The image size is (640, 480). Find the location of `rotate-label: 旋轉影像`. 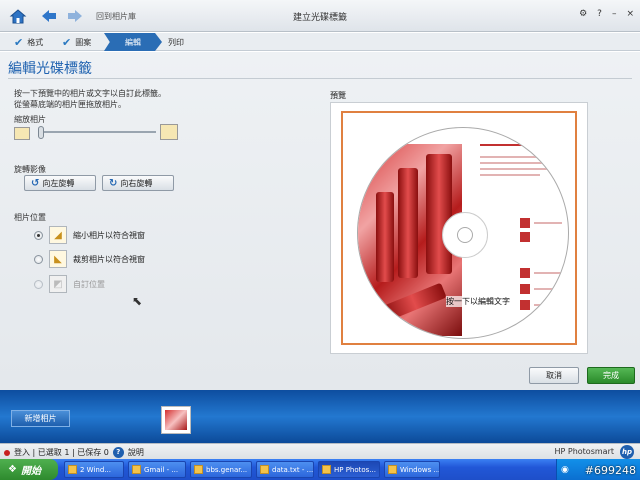

rotate-label: 旋轉影像 is located at coordinates (30, 169).